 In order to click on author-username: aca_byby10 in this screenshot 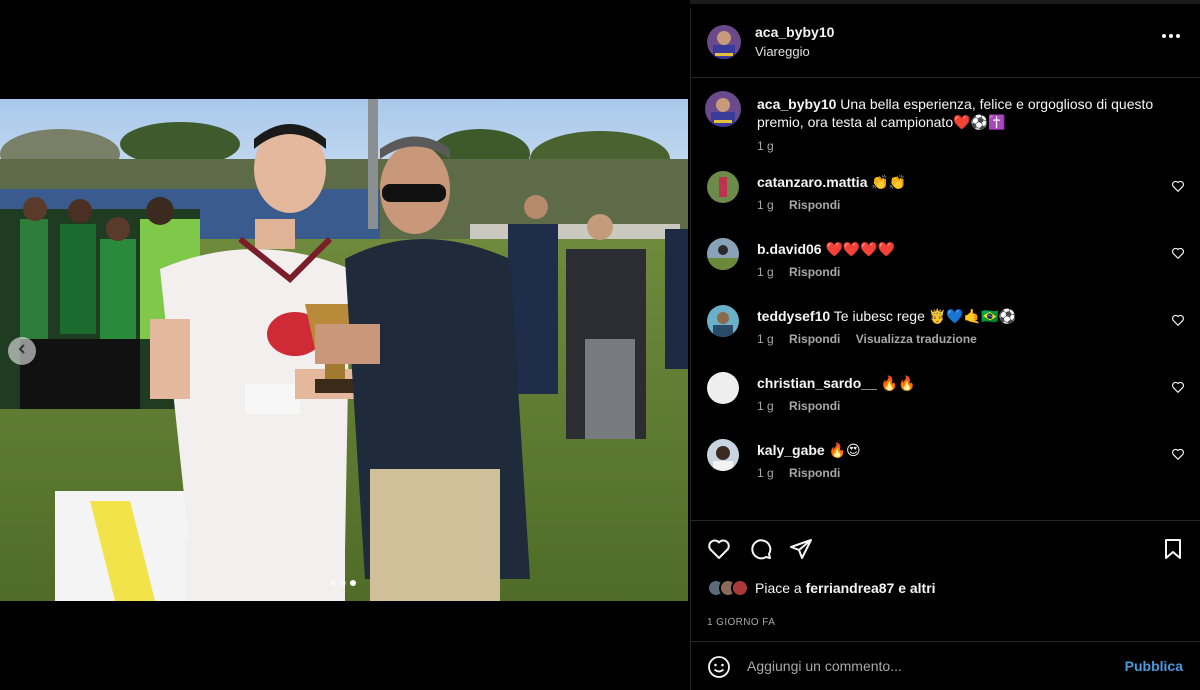, I will do `click(794, 32)`.